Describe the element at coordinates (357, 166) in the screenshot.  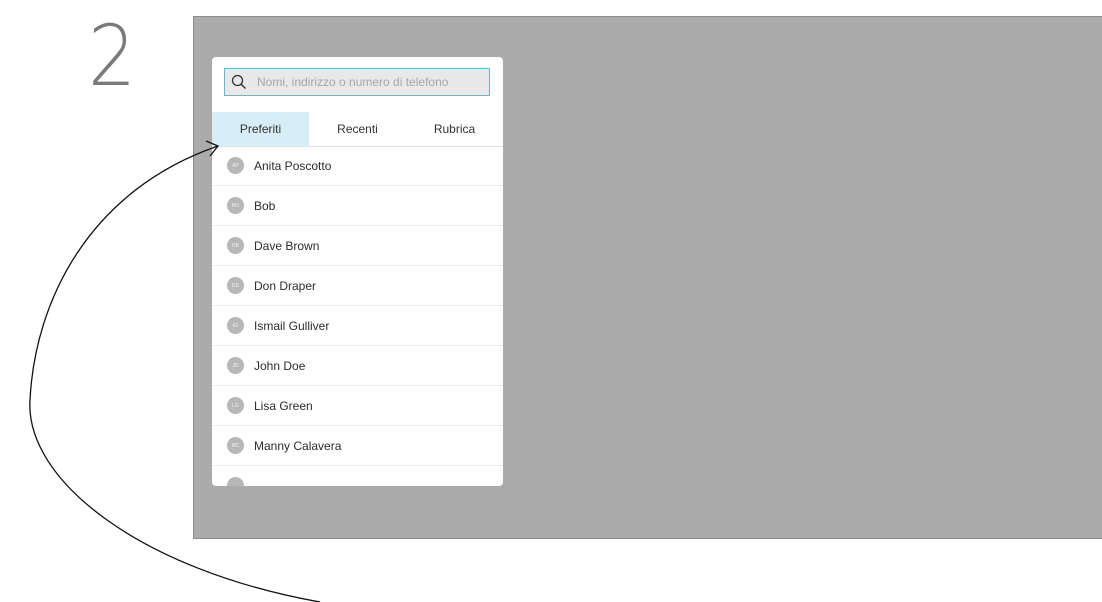
I see `list-item: AP Anita Poscotto` at that location.